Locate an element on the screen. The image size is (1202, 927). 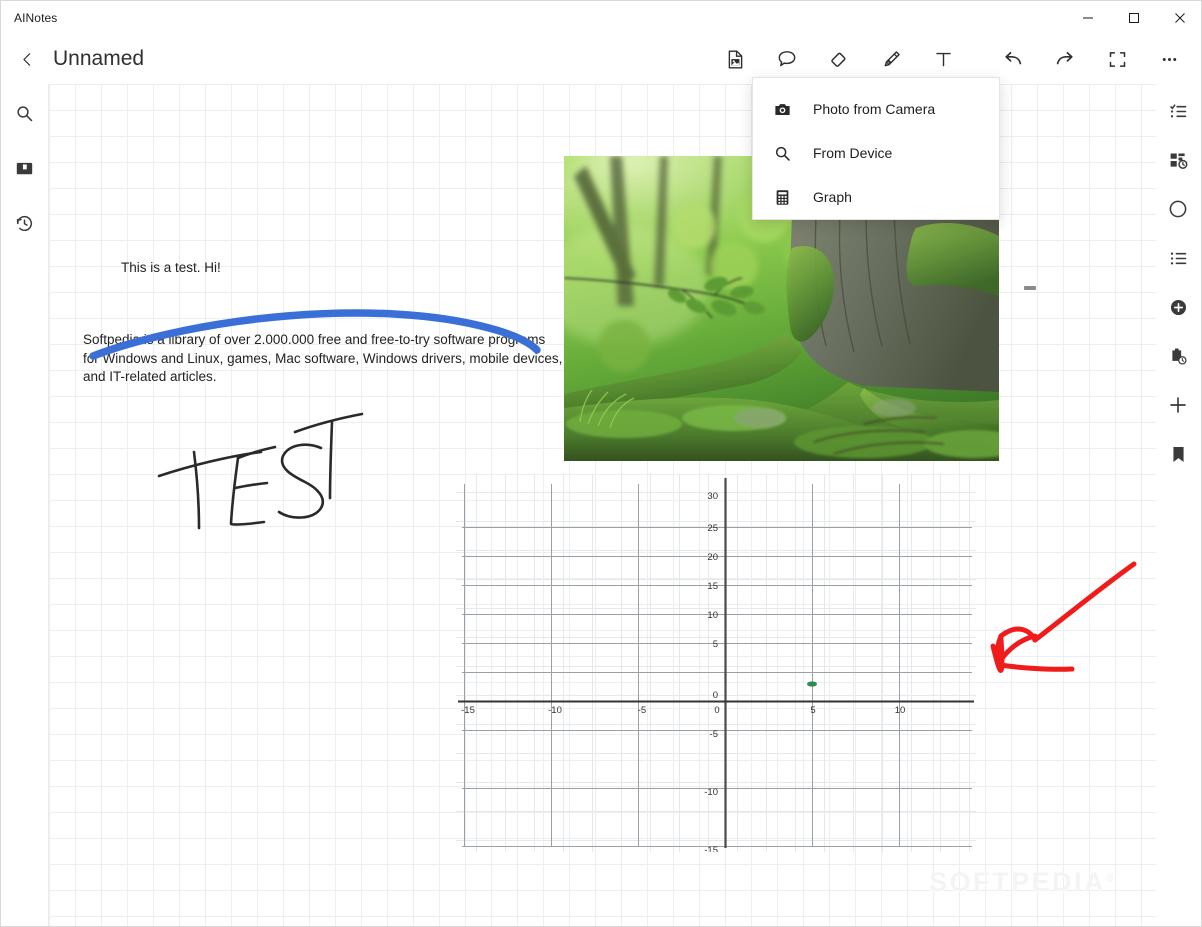
sidebar-item-shape-circle is located at coordinates (1178, 209).